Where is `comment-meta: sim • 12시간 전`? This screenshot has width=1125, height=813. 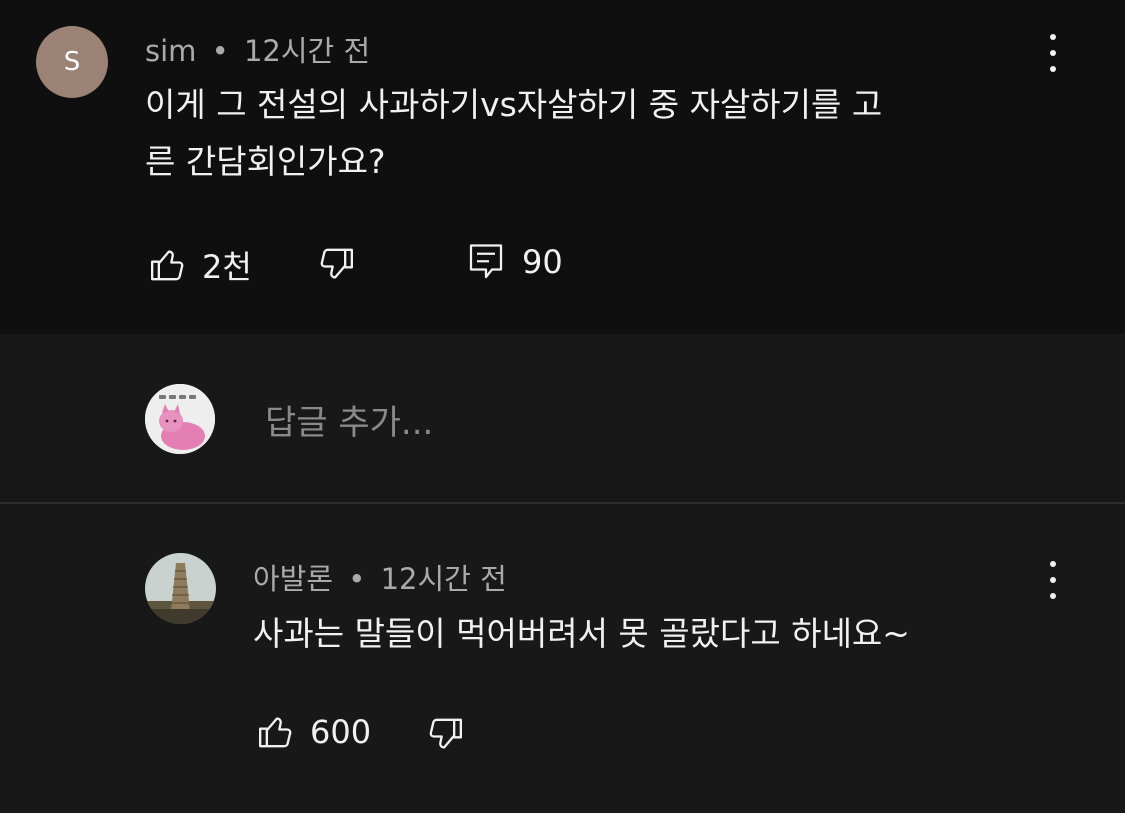 comment-meta: sim • 12시간 전 is located at coordinates (257, 49).